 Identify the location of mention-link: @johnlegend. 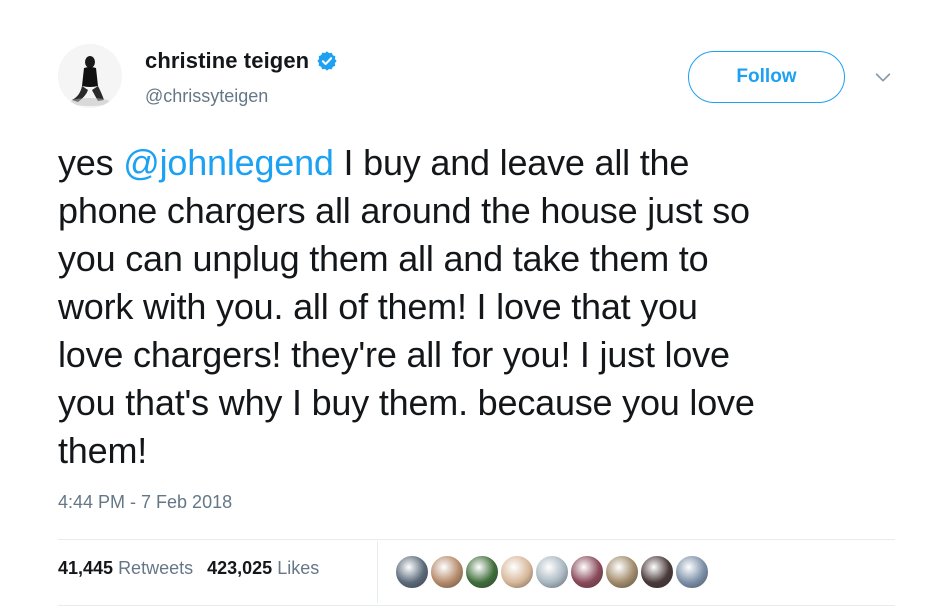
(228, 162).